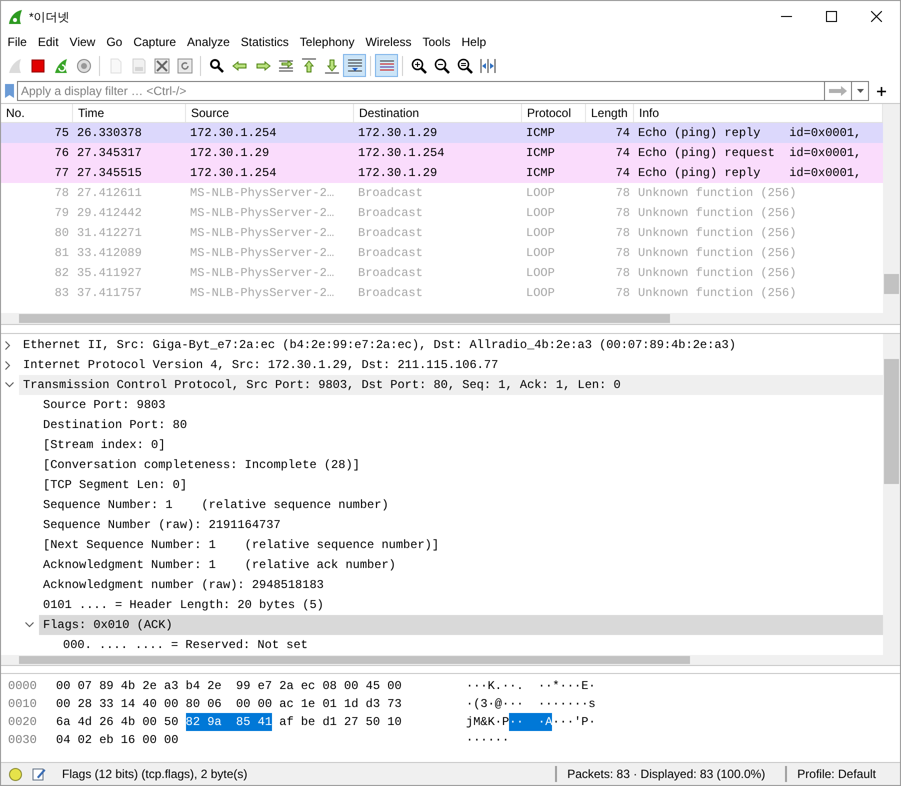 Image resolution: width=901 pixels, height=786 pixels. What do you see at coordinates (62, 293) in the screenshot?
I see `table-cell-text: 83` at bounding box center [62, 293].